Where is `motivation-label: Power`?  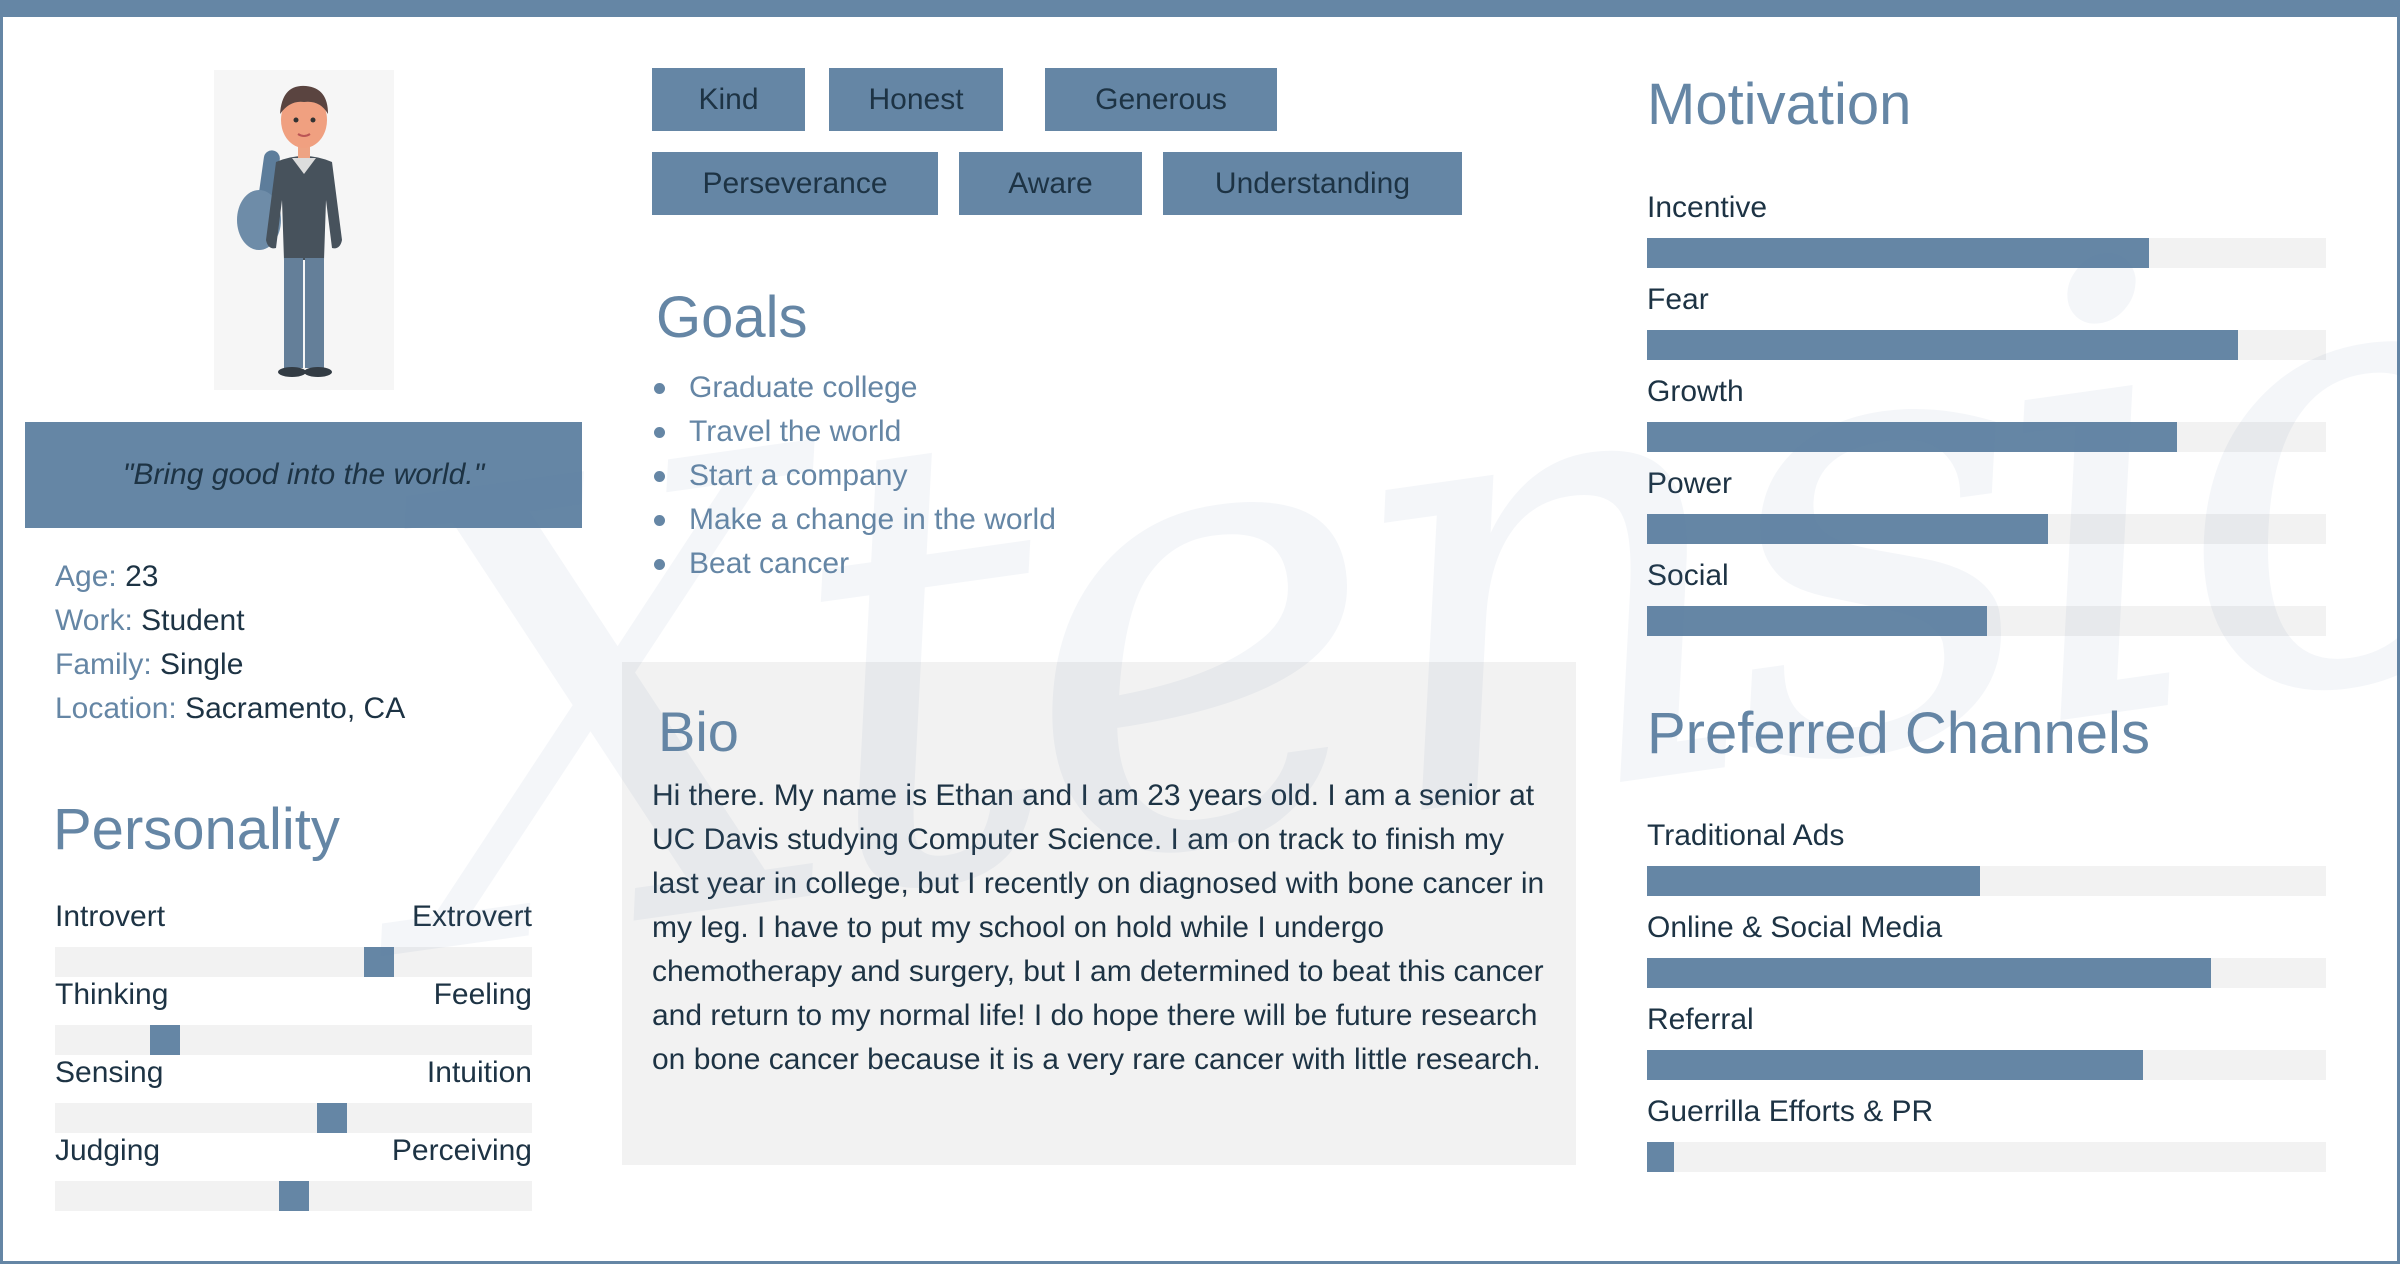 motivation-label: Power is located at coordinates (1690, 483).